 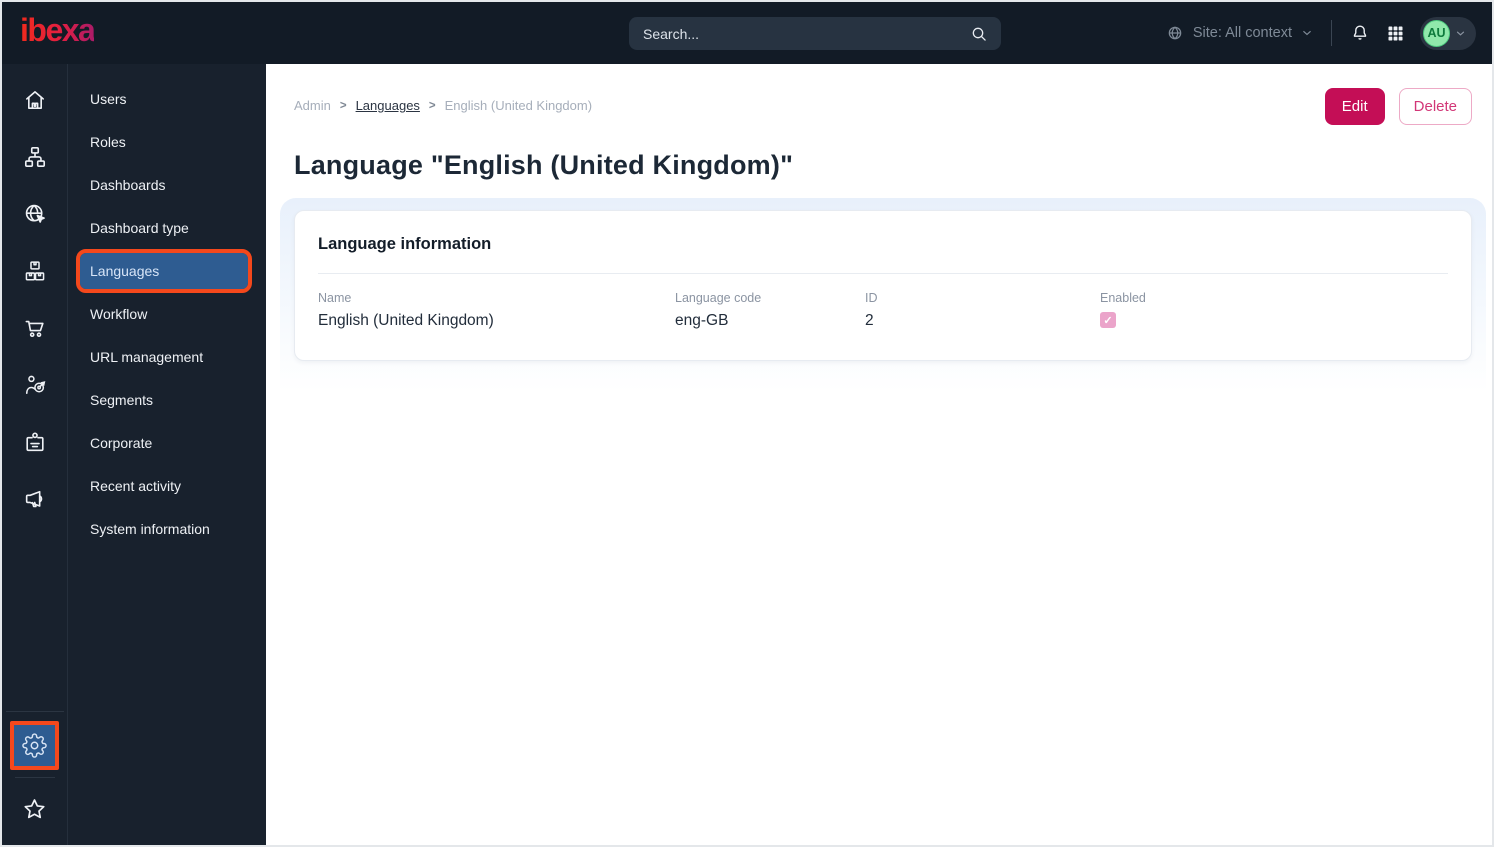 I want to click on topbar-divider, so click(x=1331, y=33).